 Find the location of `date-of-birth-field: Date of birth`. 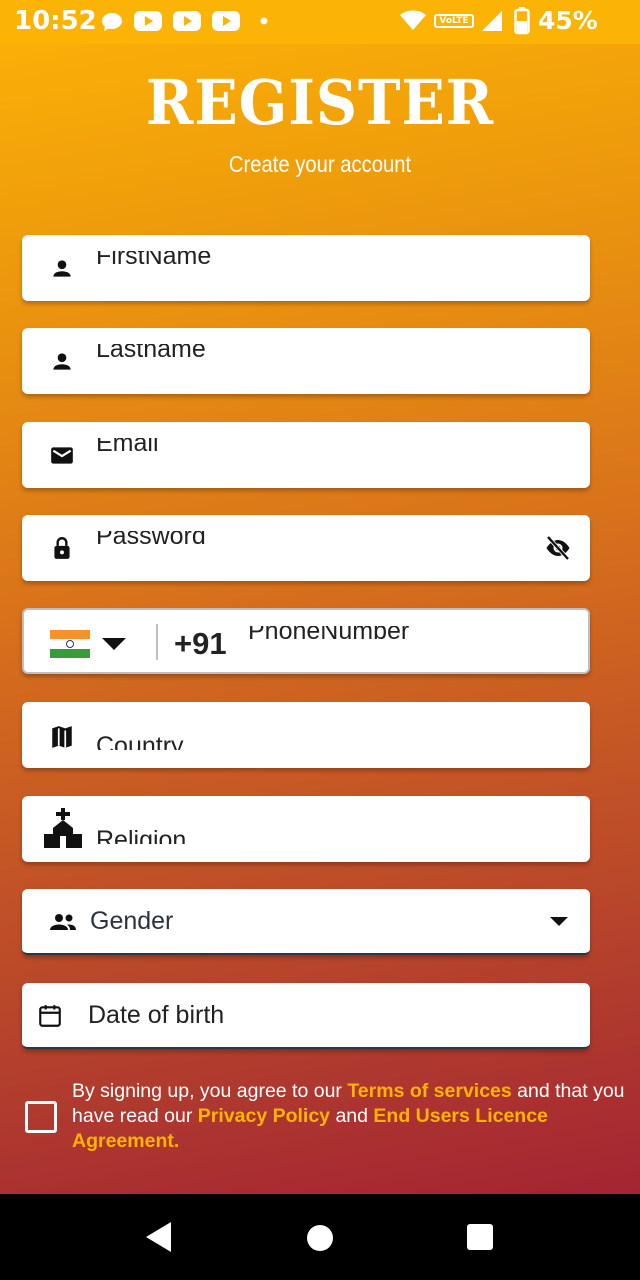

date-of-birth-field: Date of birth is located at coordinates (306, 1016).